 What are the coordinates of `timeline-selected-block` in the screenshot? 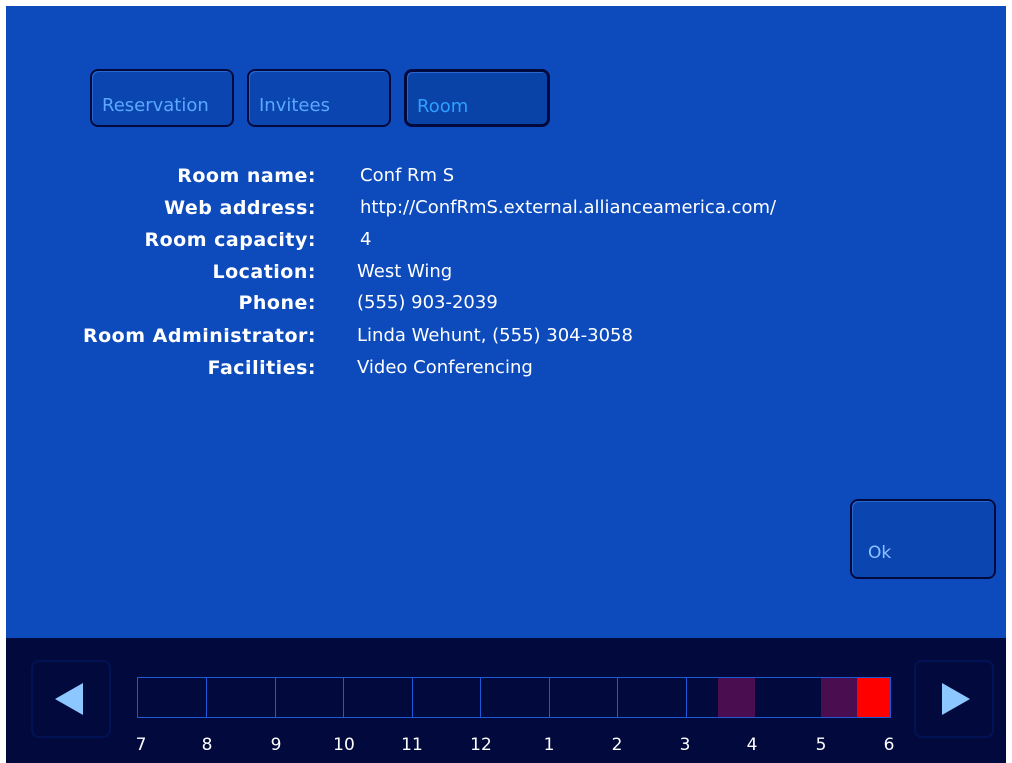 It's located at (873, 697).